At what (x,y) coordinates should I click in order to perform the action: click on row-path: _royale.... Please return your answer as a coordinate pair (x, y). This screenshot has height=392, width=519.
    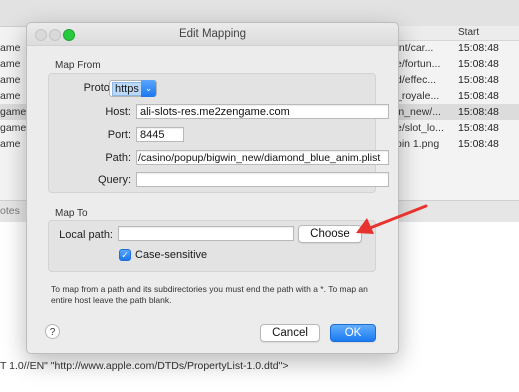
    Looking at the image, I should click on (418, 96).